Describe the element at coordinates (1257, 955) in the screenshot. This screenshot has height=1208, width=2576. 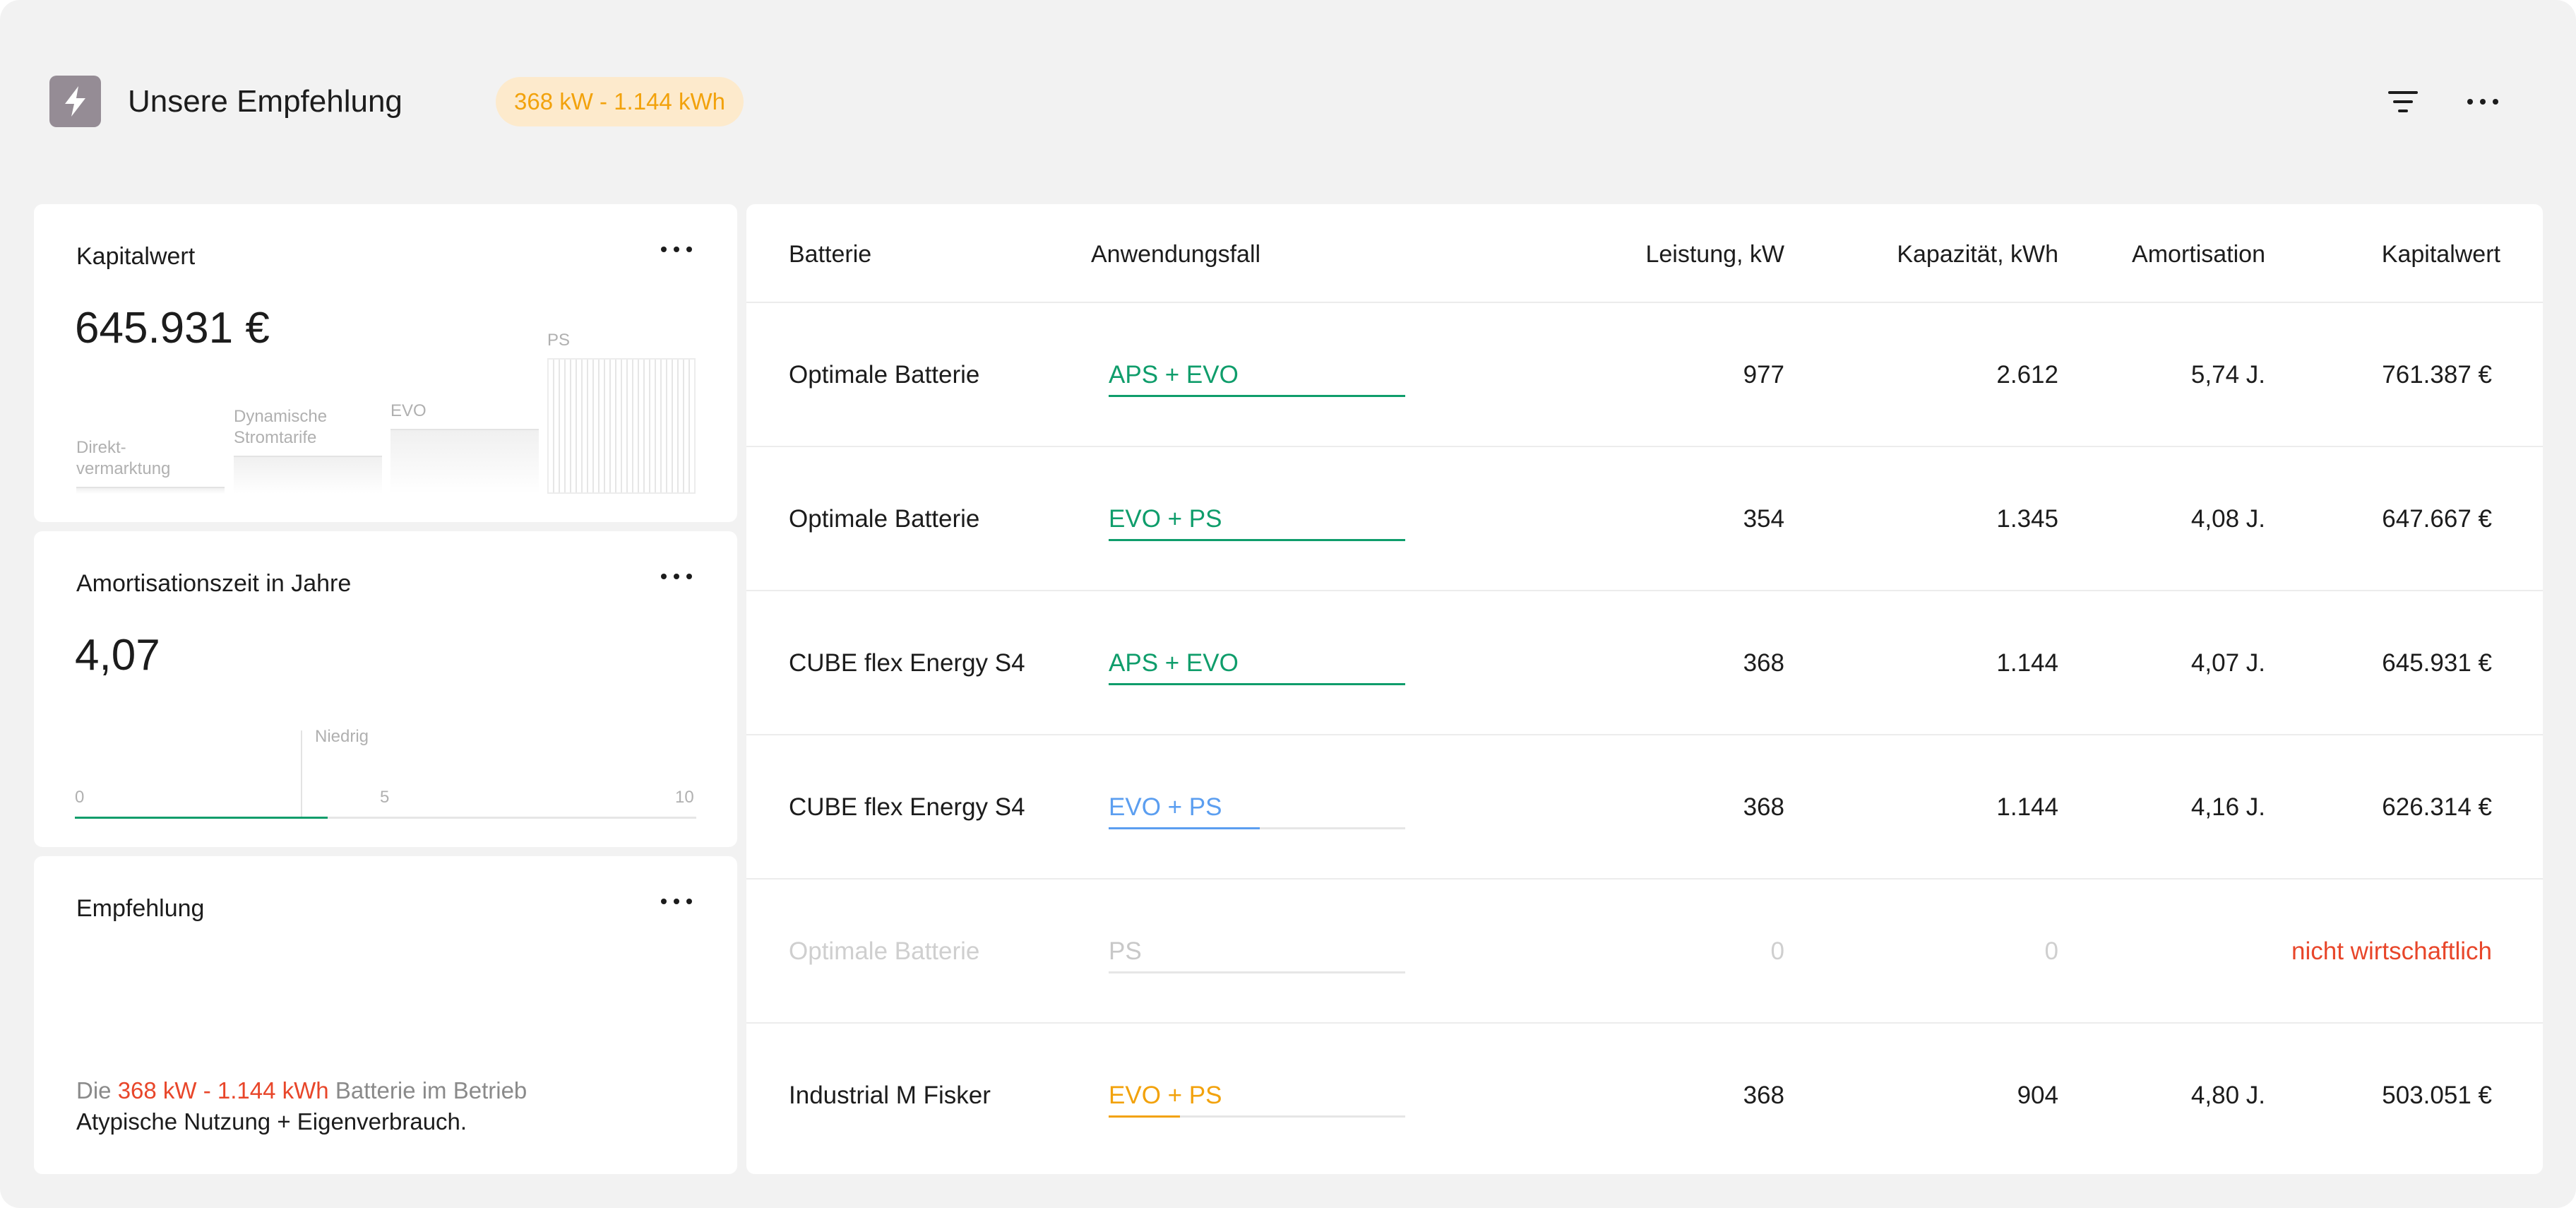
I see `usecase-cell: PS` at that location.